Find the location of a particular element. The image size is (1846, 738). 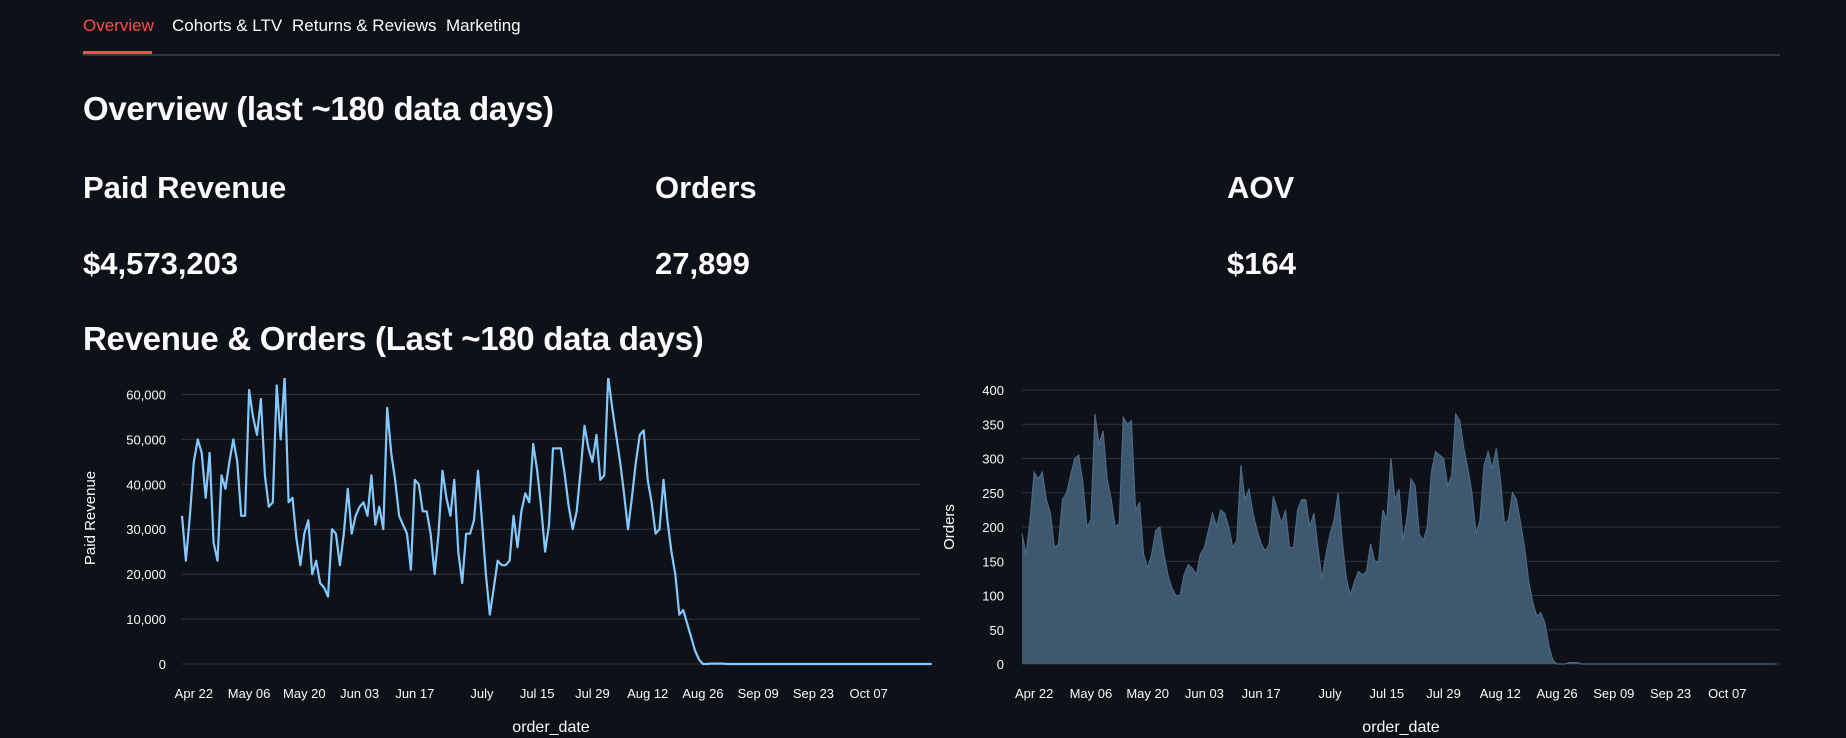

y-tick-label: 150 is located at coordinates (993, 561).